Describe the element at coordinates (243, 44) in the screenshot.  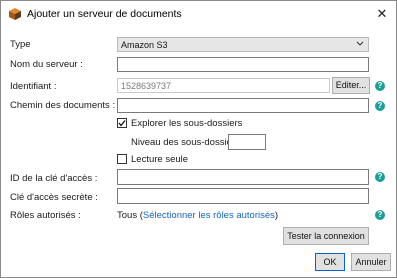
I see `type-select: Amazon S3` at that location.